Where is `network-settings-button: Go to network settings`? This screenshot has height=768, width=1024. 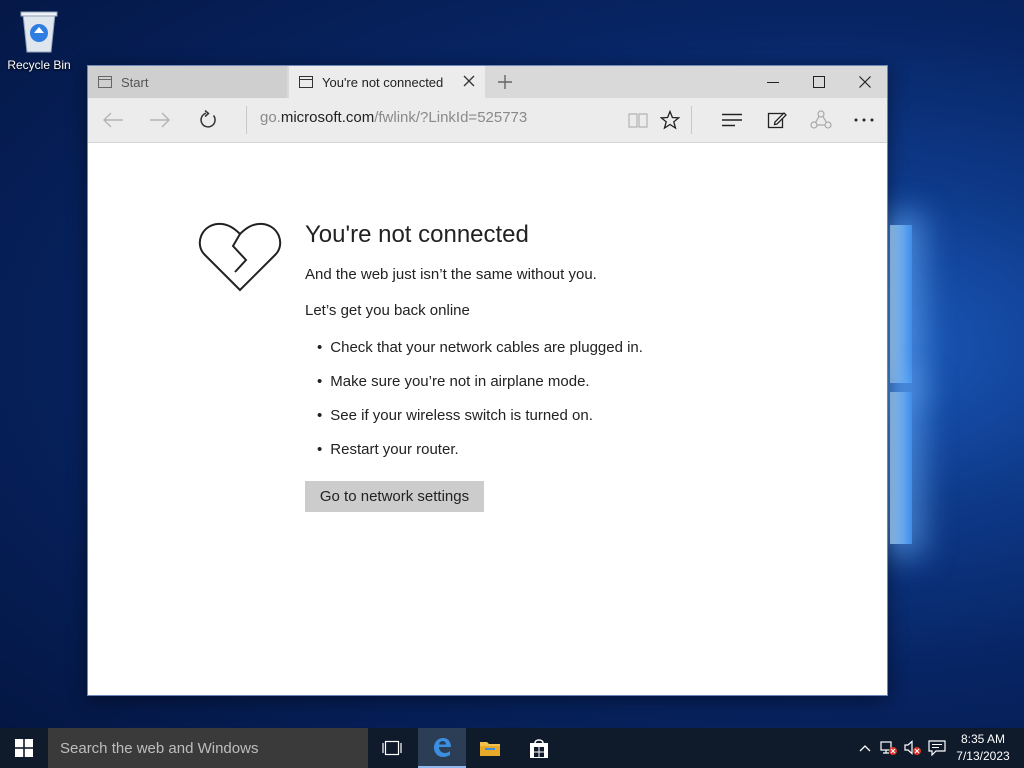 network-settings-button: Go to network settings is located at coordinates (394, 496).